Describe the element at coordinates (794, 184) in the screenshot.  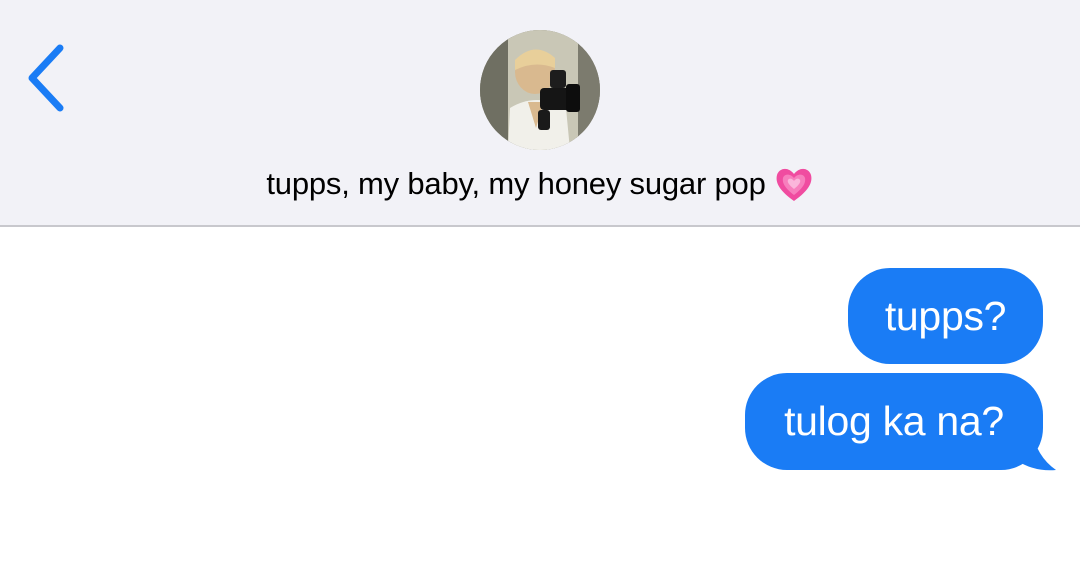
I see `growing-heart-icon` at that location.